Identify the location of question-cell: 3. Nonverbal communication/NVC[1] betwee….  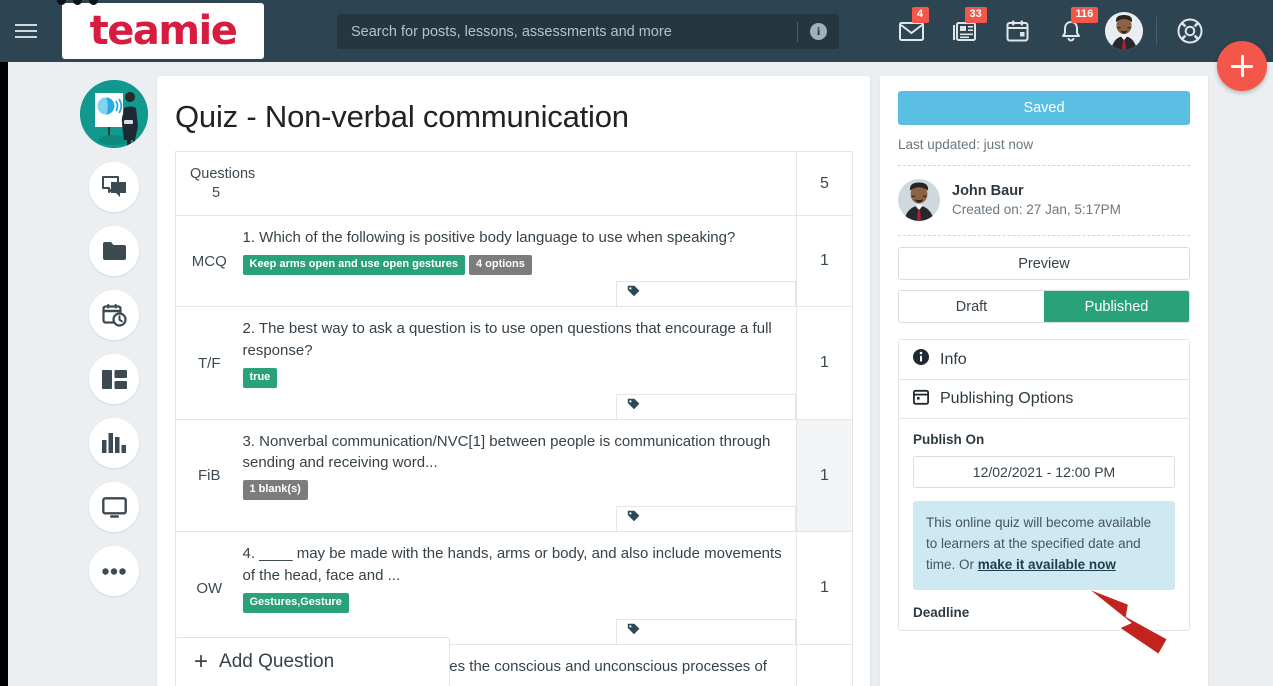
(519, 475).